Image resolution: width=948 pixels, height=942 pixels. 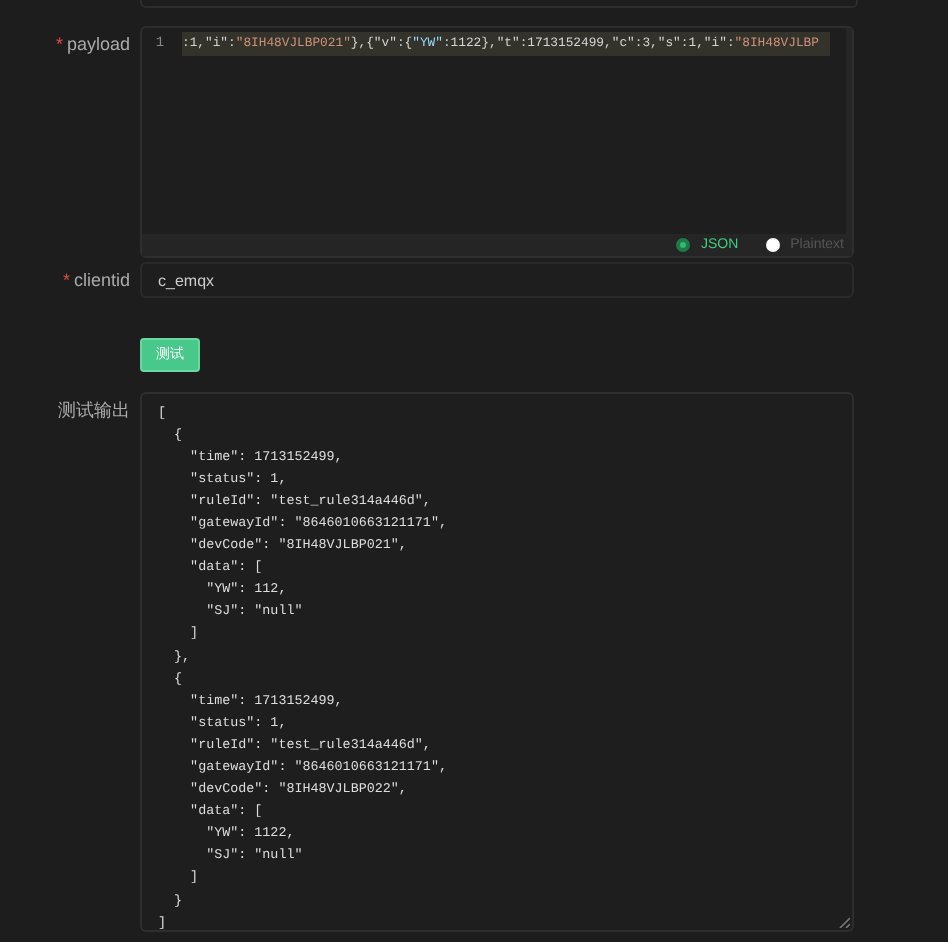 I want to click on clientid-field: c_emqx, so click(x=497, y=280).